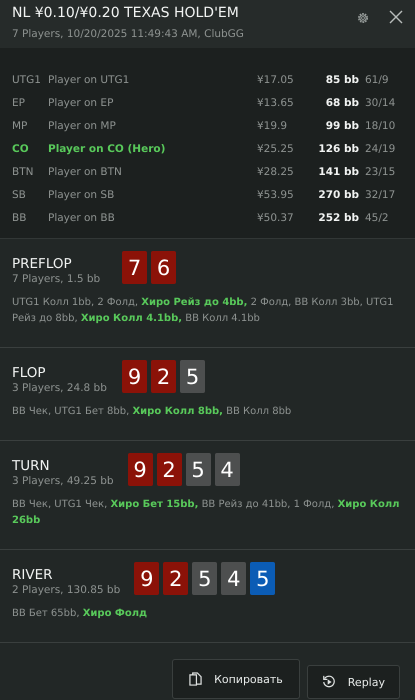 This screenshot has height=700, width=415. I want to click on street-actions: BB Чек, UTG1 Бет 8bb, Хиро Колл 8bb, BB Колл 8bb, so click(152, 412).